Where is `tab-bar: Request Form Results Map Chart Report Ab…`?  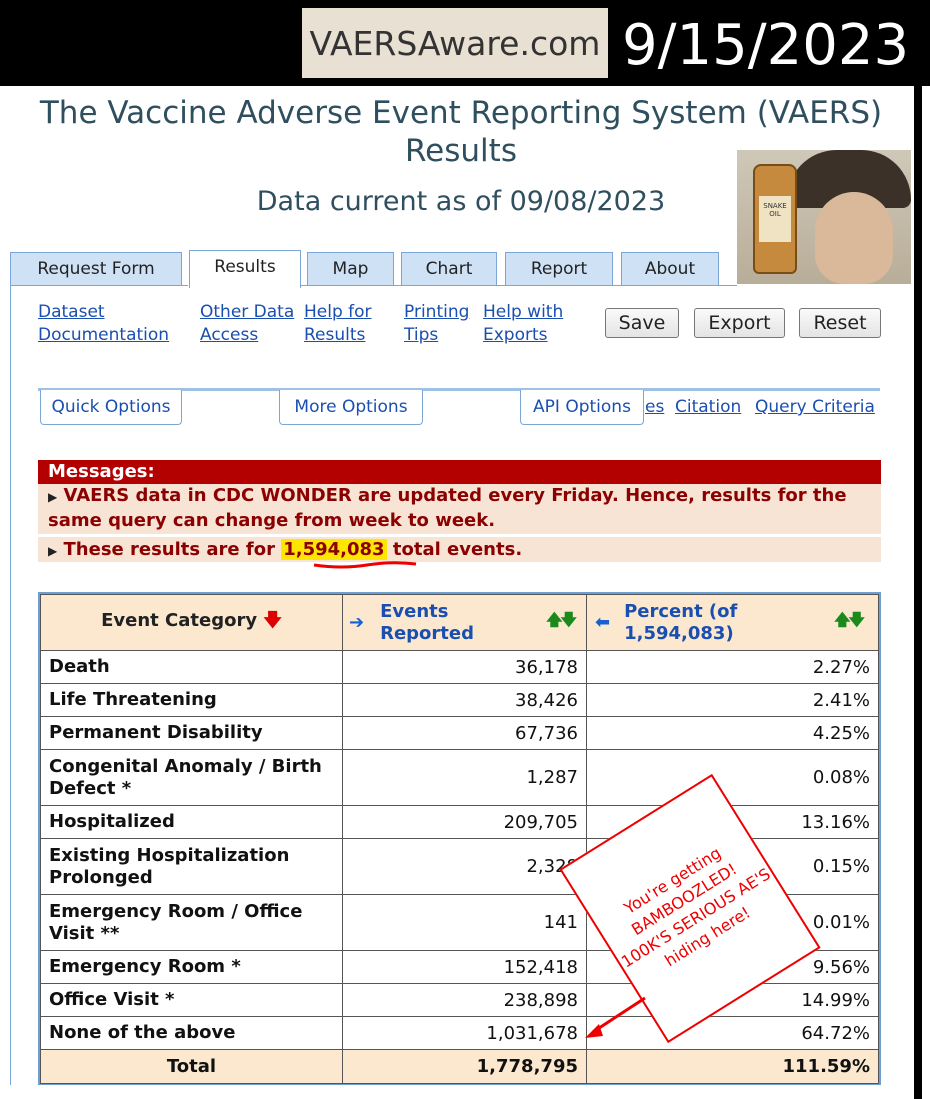 tab-bar: Request Form Results Map Chart Report Ab… is located at coordinates (445, 269).